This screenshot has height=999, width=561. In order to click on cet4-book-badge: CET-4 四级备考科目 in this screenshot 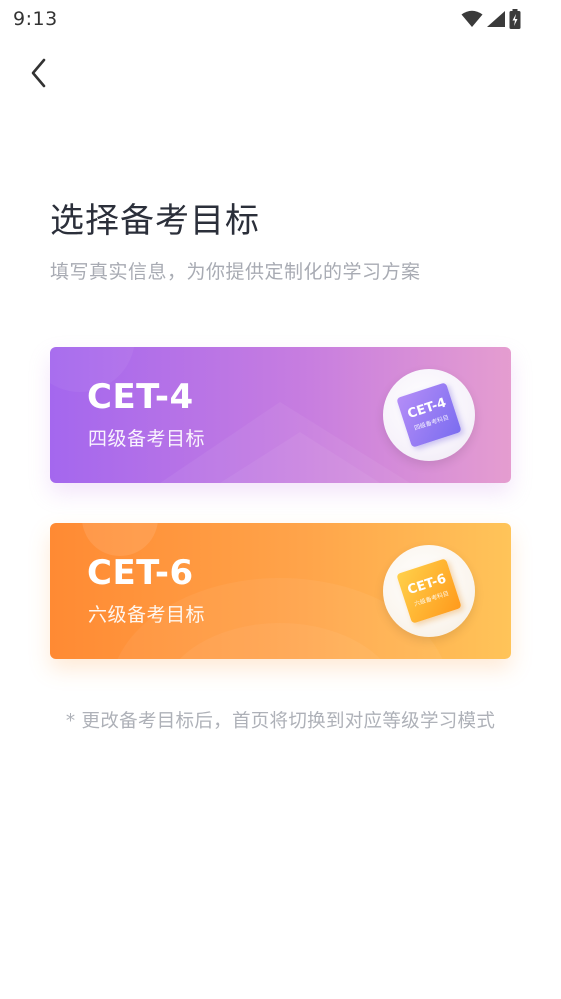, I will do `click(429, 415)`.